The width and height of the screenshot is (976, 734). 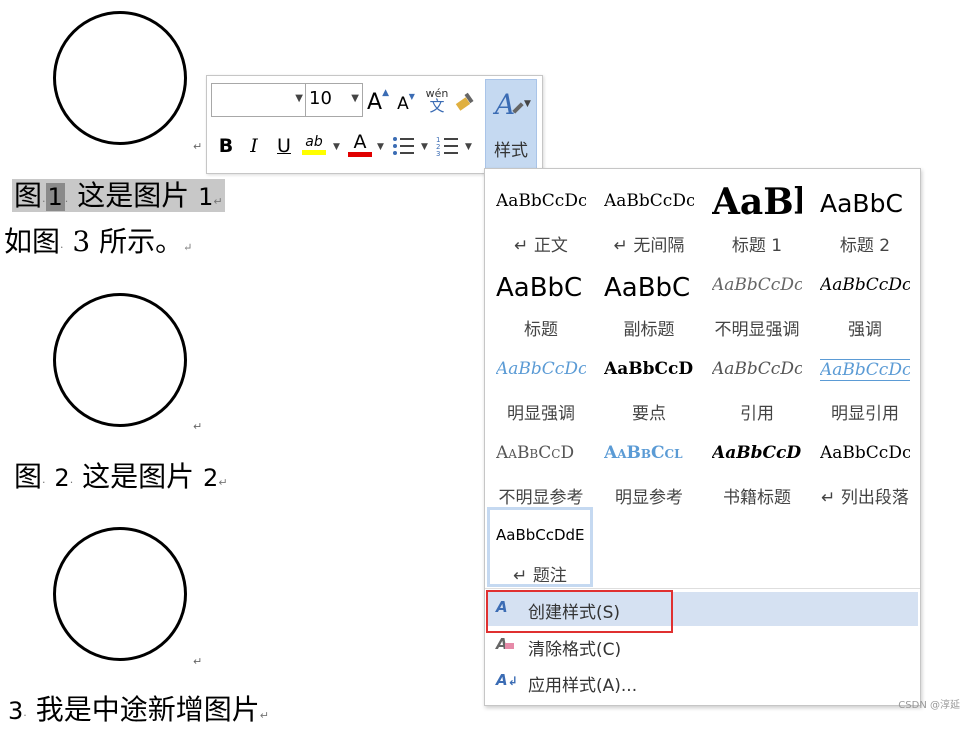 What do you see at coordinates (541, 246) in the screenshot?
I see `style-name: ↵ 正文` at bounding box center [541, 246].